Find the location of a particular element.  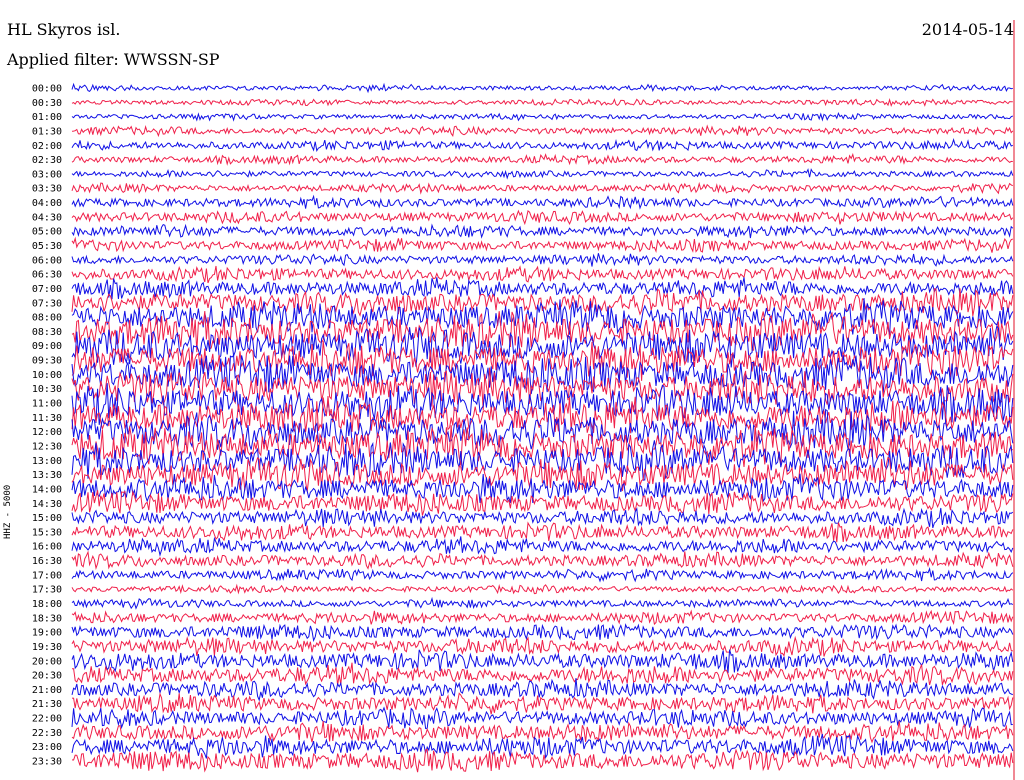

time-label: 09:00 is located at coordinates (47, 346).